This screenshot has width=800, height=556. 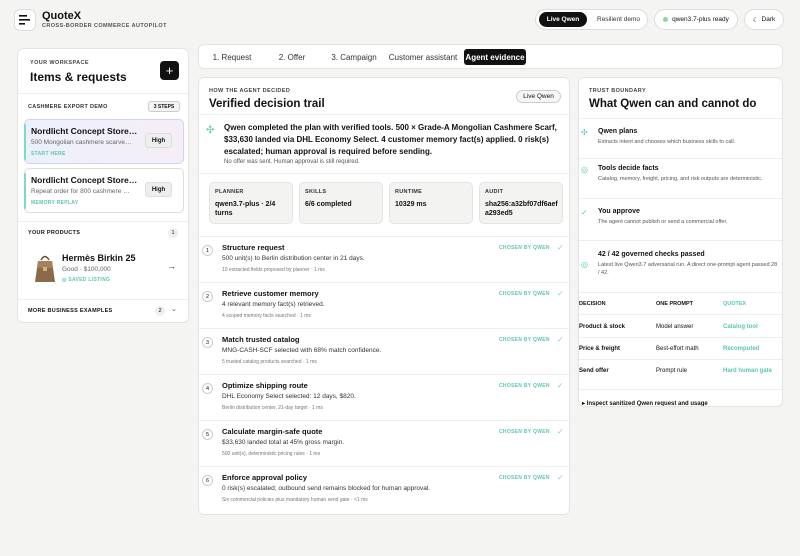 I want to click on handbag-image, so click(x=45, y=268).